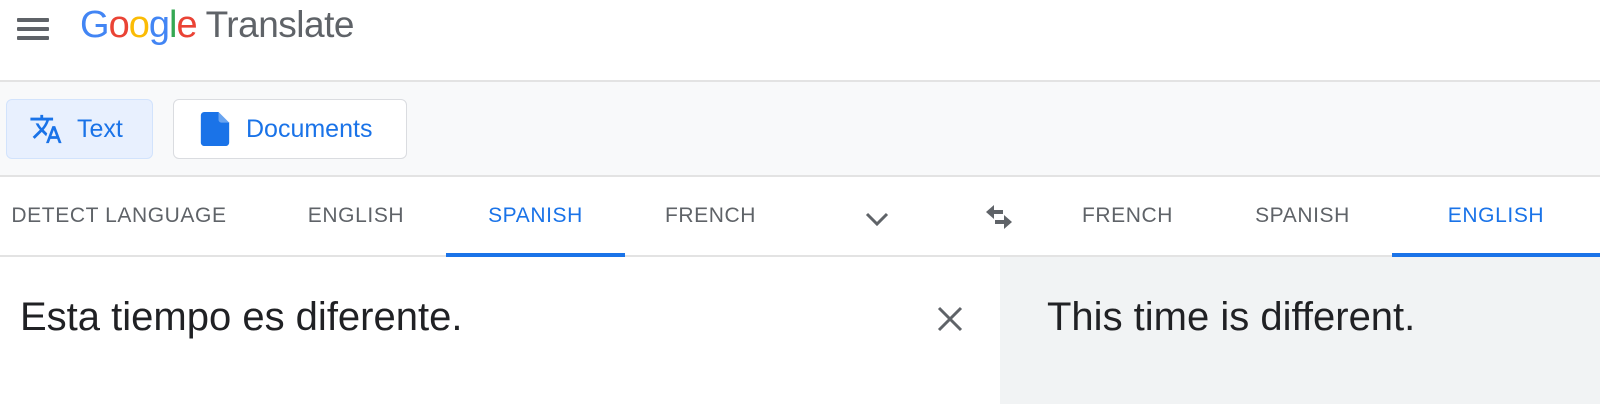 This screenshot has height=404, width=1600. I want to click on translation-output-panel: This time is different., so click(1300, 330).